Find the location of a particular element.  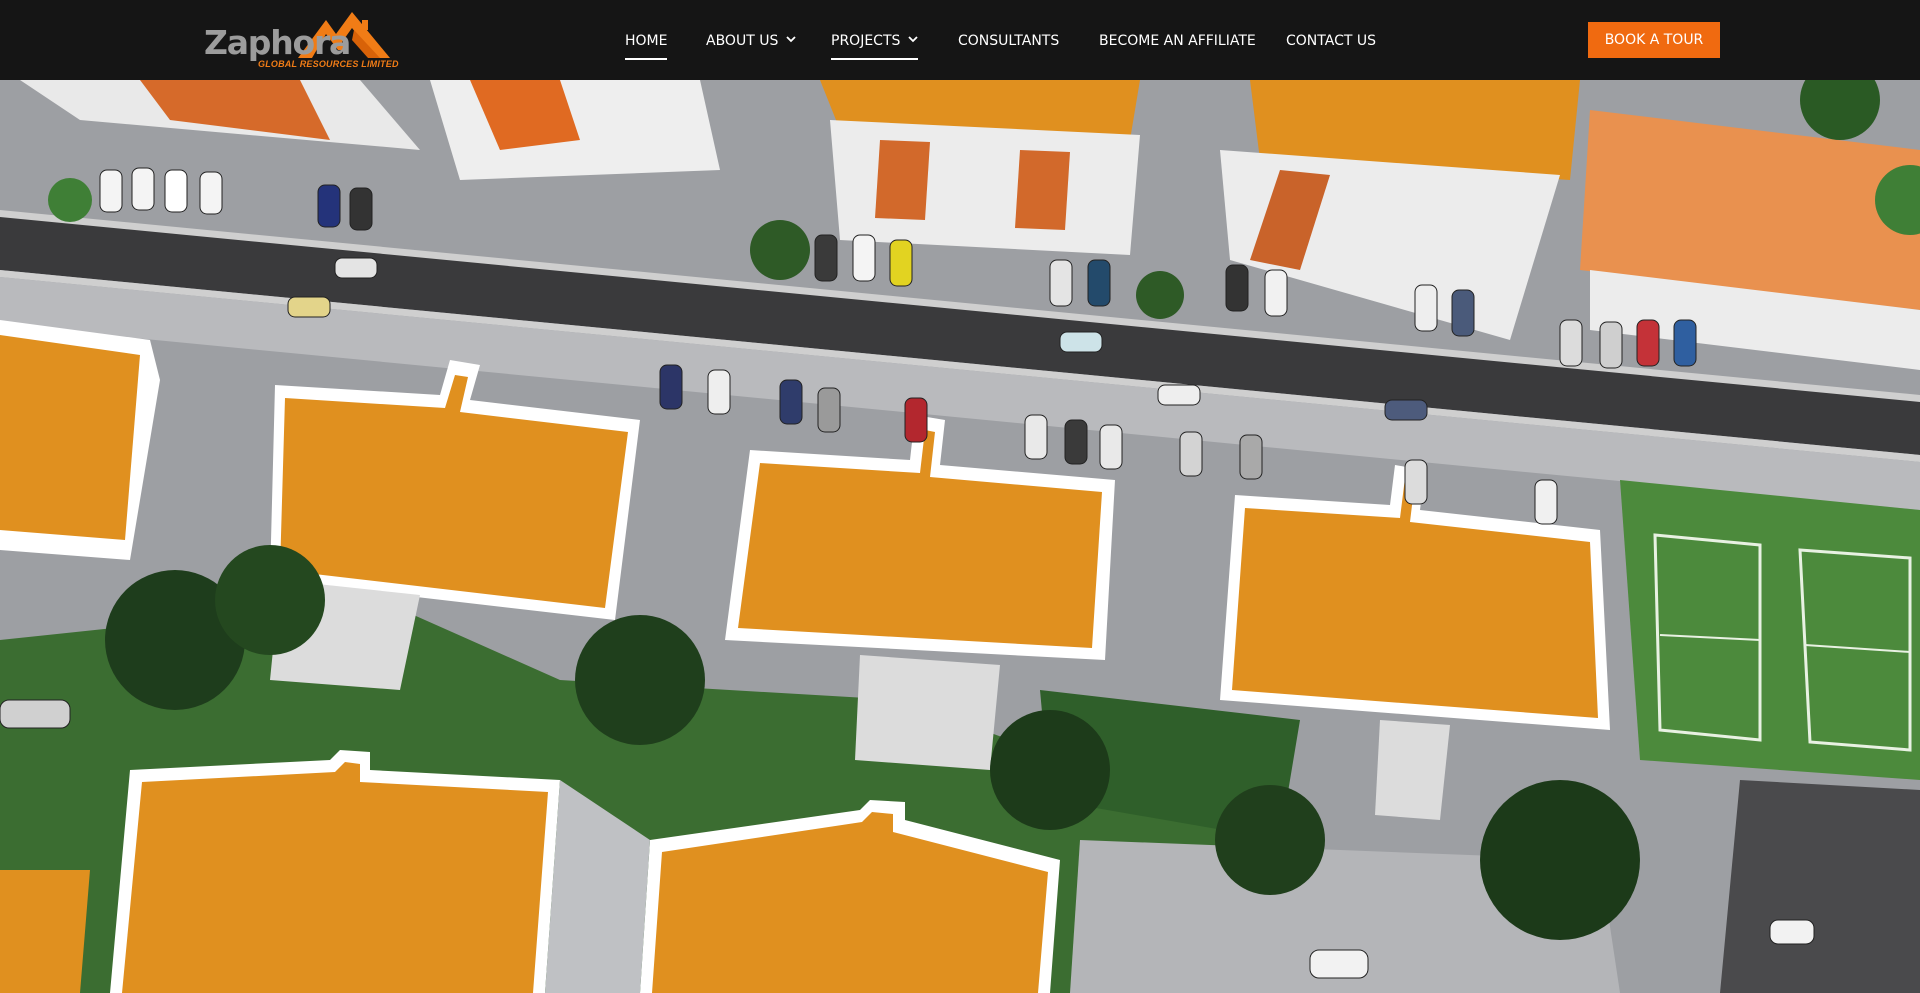

nav-about-us-label: ABOUT US is located at coordinates (742, 41).